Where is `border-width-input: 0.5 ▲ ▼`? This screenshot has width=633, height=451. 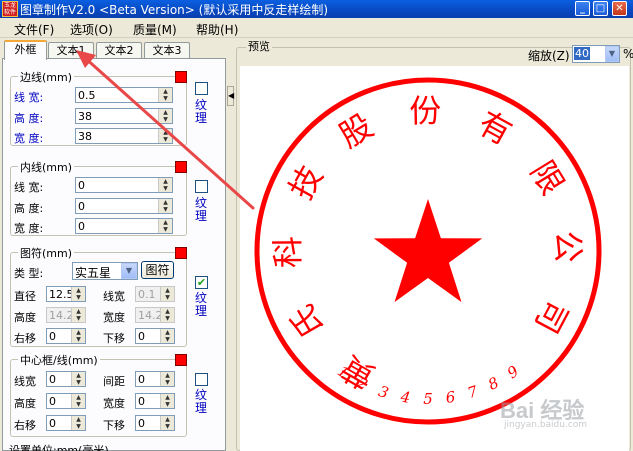 border-width-input: 0.5 ▲ ▼ is located at coordinates (124, 95).